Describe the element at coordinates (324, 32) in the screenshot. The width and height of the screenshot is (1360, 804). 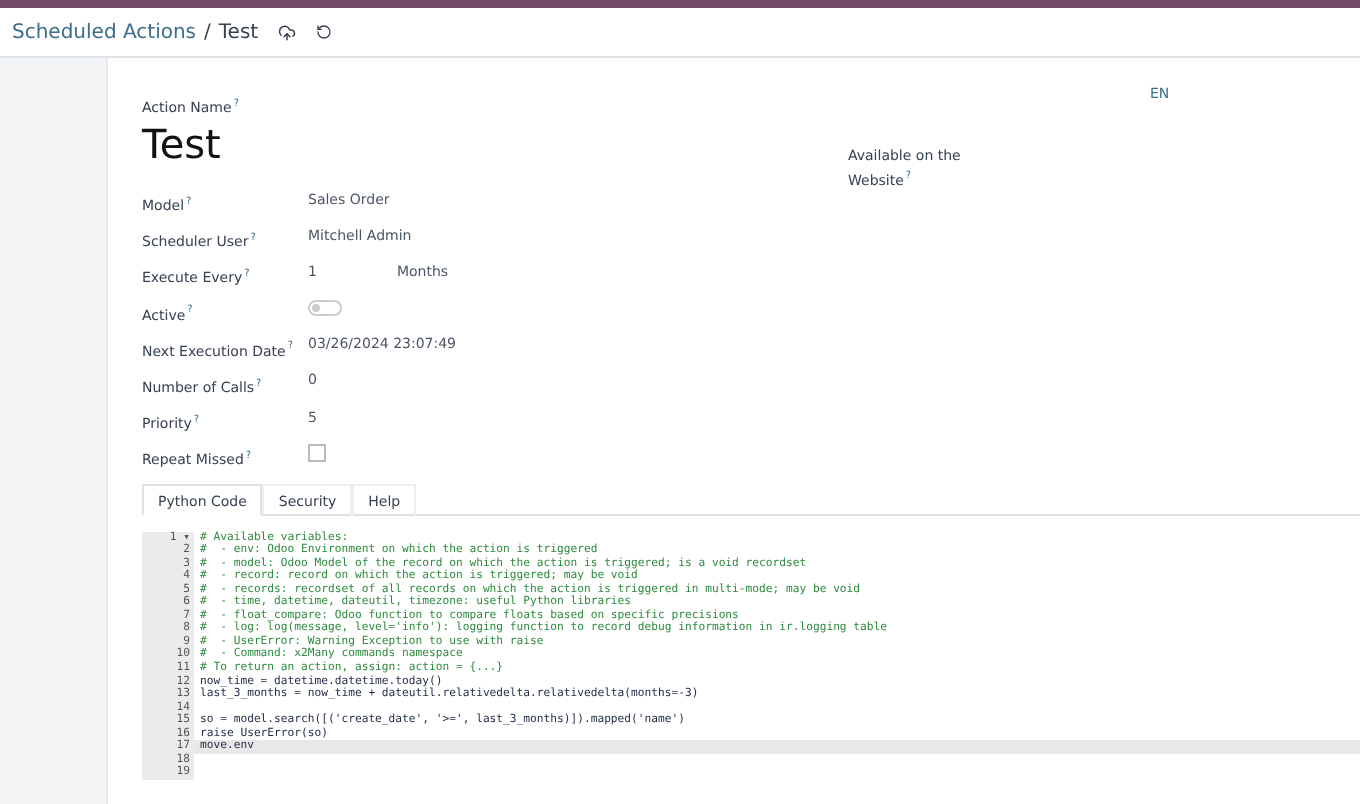
I see `undo-icon` at that location.